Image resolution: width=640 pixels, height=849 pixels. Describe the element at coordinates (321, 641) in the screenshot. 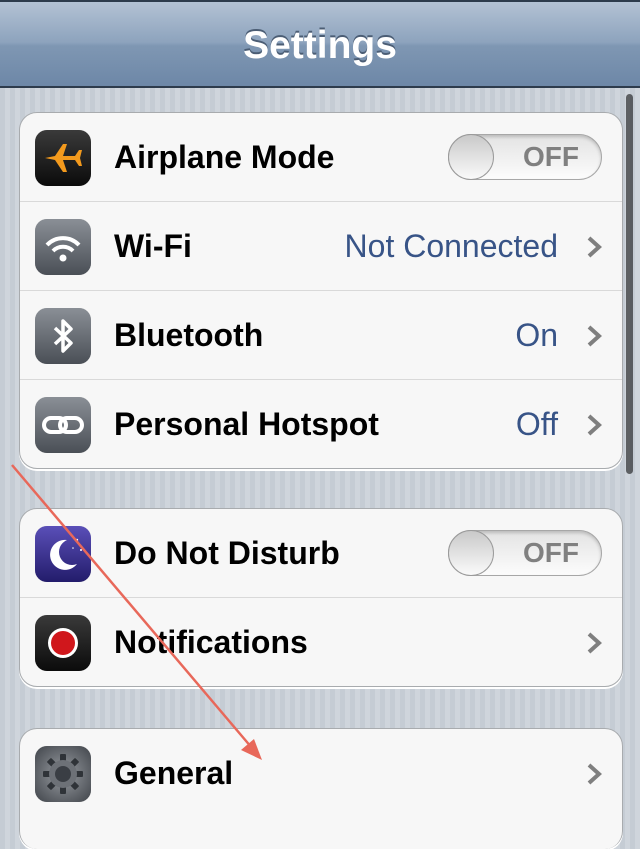

I see `row-notifications: Notifications` at that location.